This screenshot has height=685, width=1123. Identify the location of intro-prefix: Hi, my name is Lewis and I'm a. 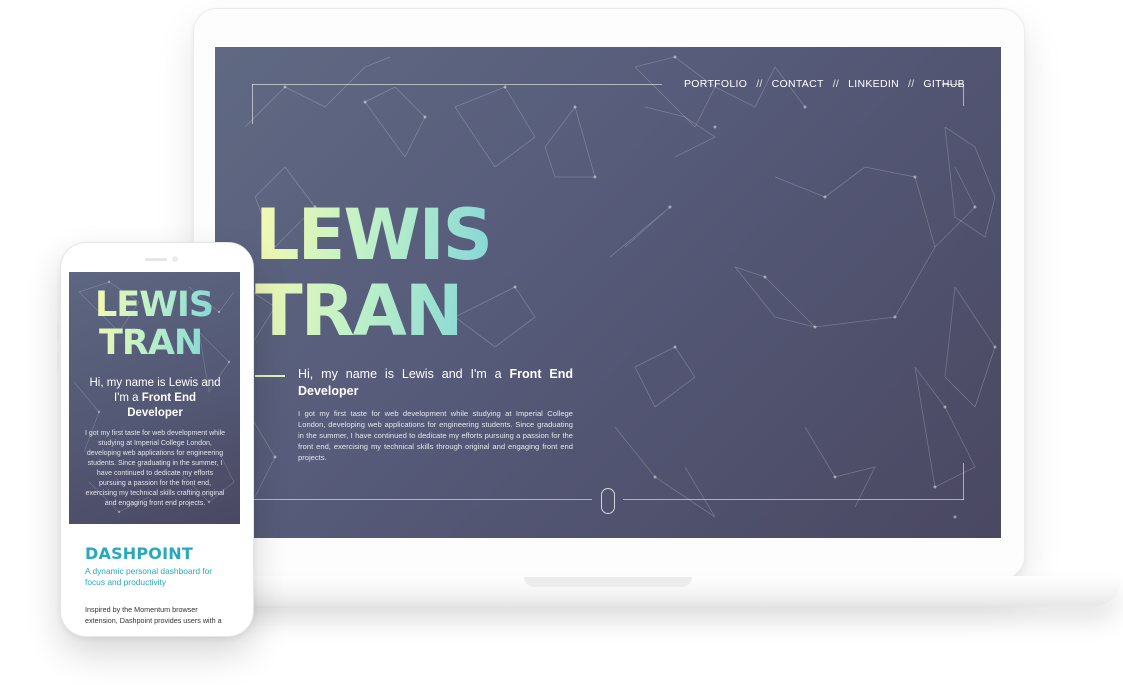
(404, 374).